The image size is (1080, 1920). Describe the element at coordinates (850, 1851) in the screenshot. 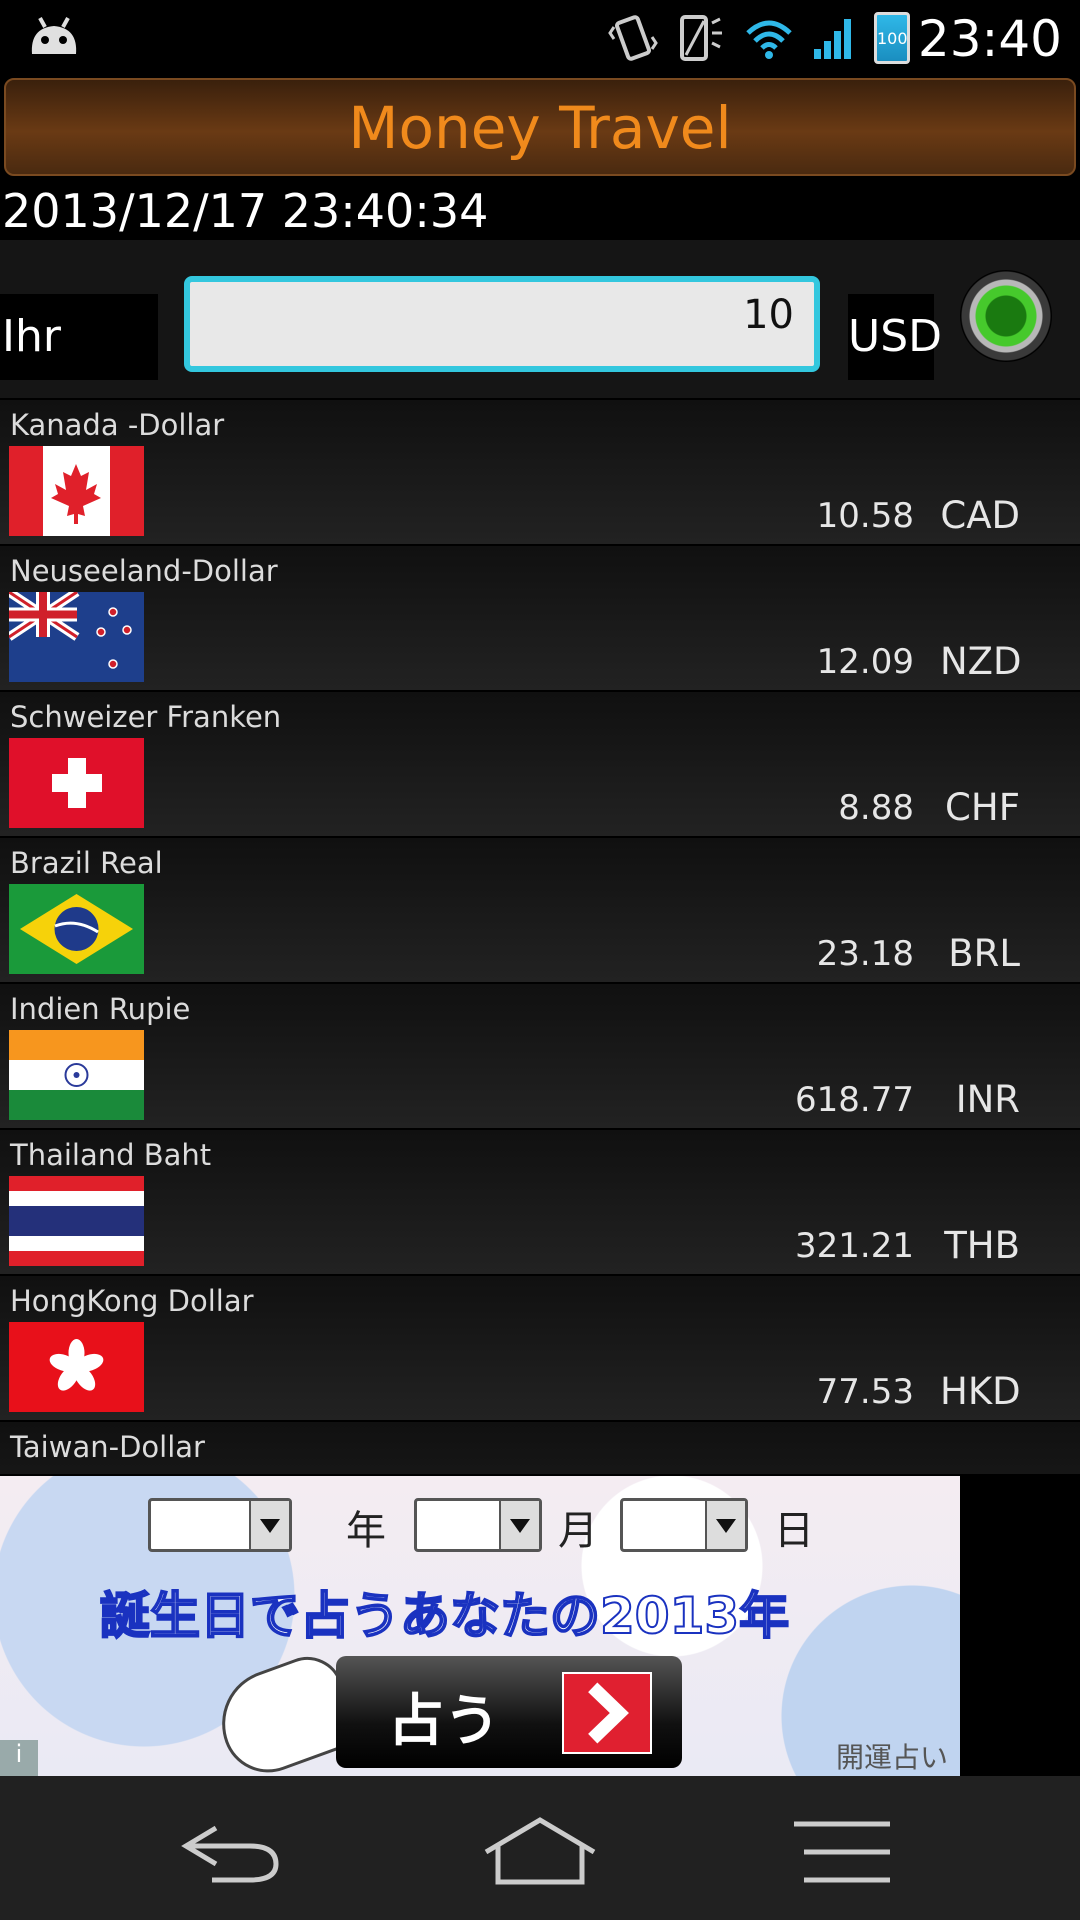

I see `menu-icon` at that location.